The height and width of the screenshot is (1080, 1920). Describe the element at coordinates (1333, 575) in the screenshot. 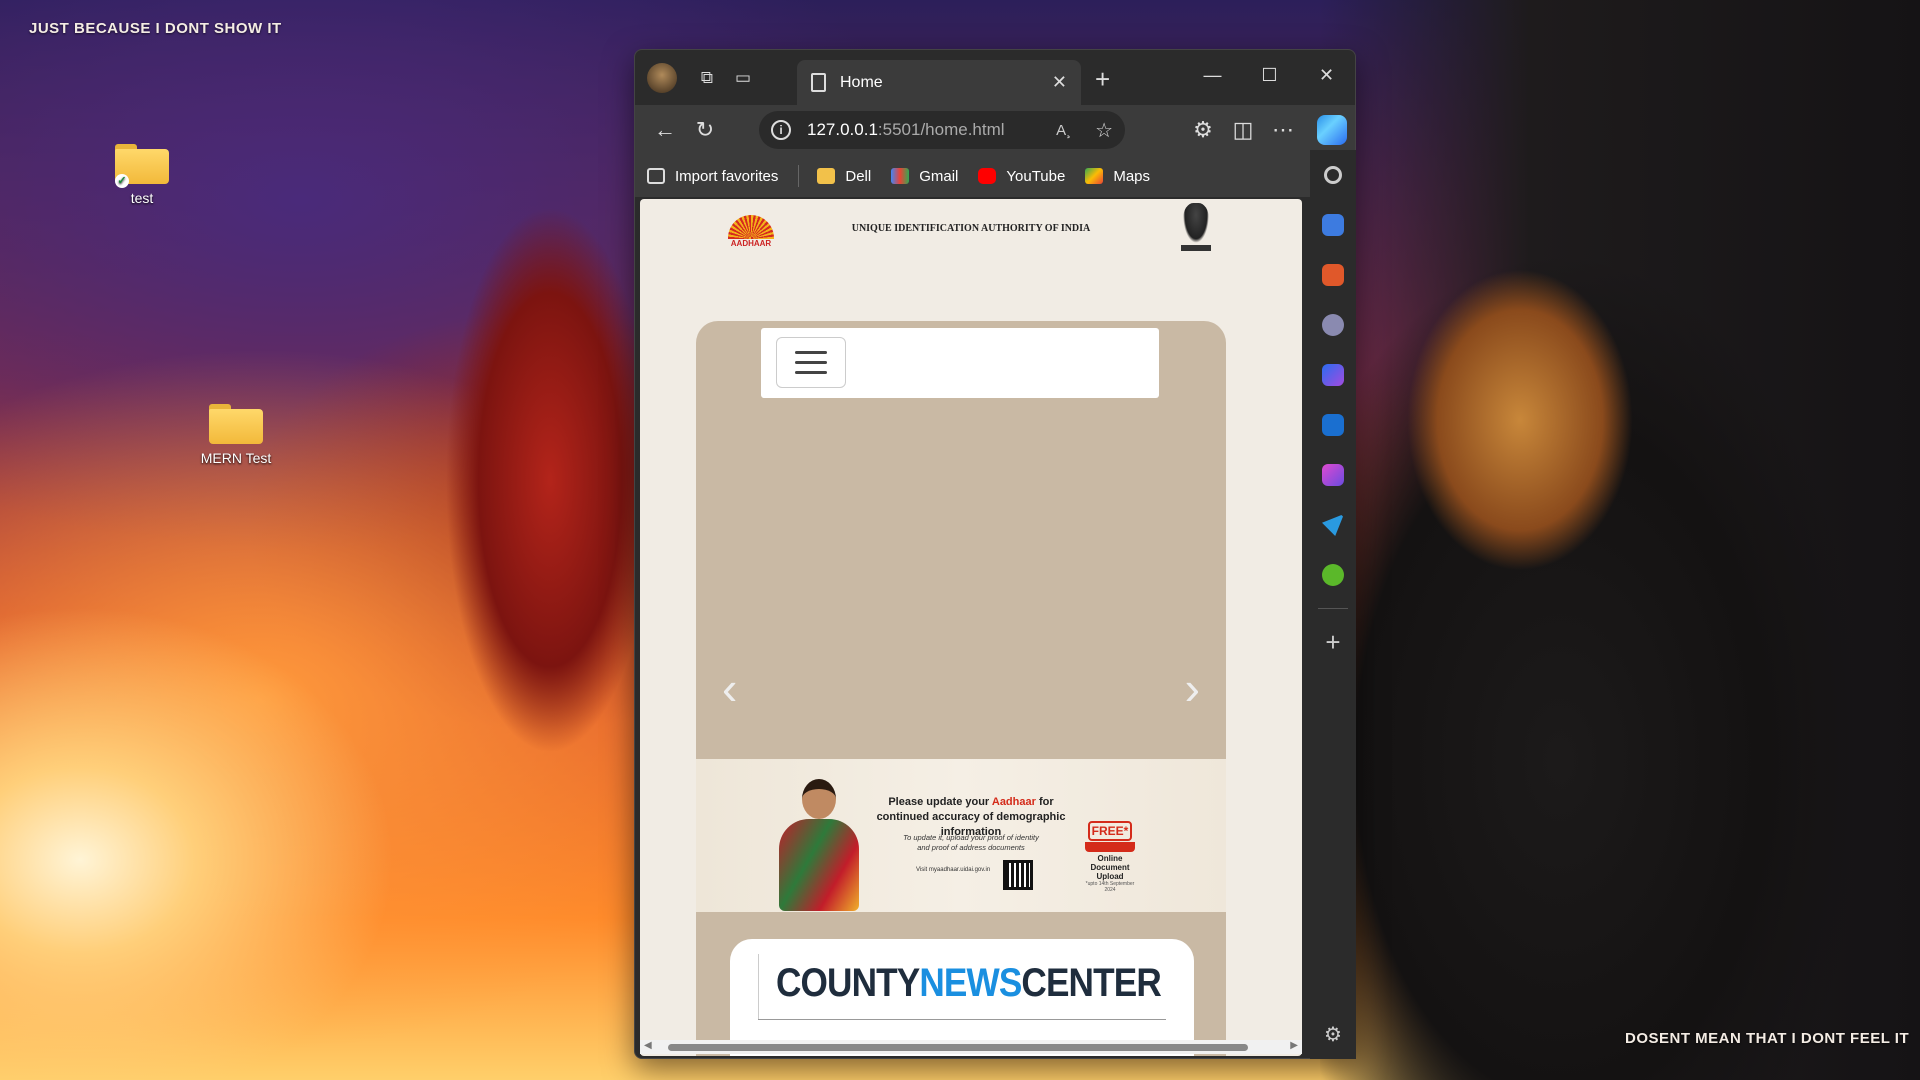

I see `tree-icon` at that location.